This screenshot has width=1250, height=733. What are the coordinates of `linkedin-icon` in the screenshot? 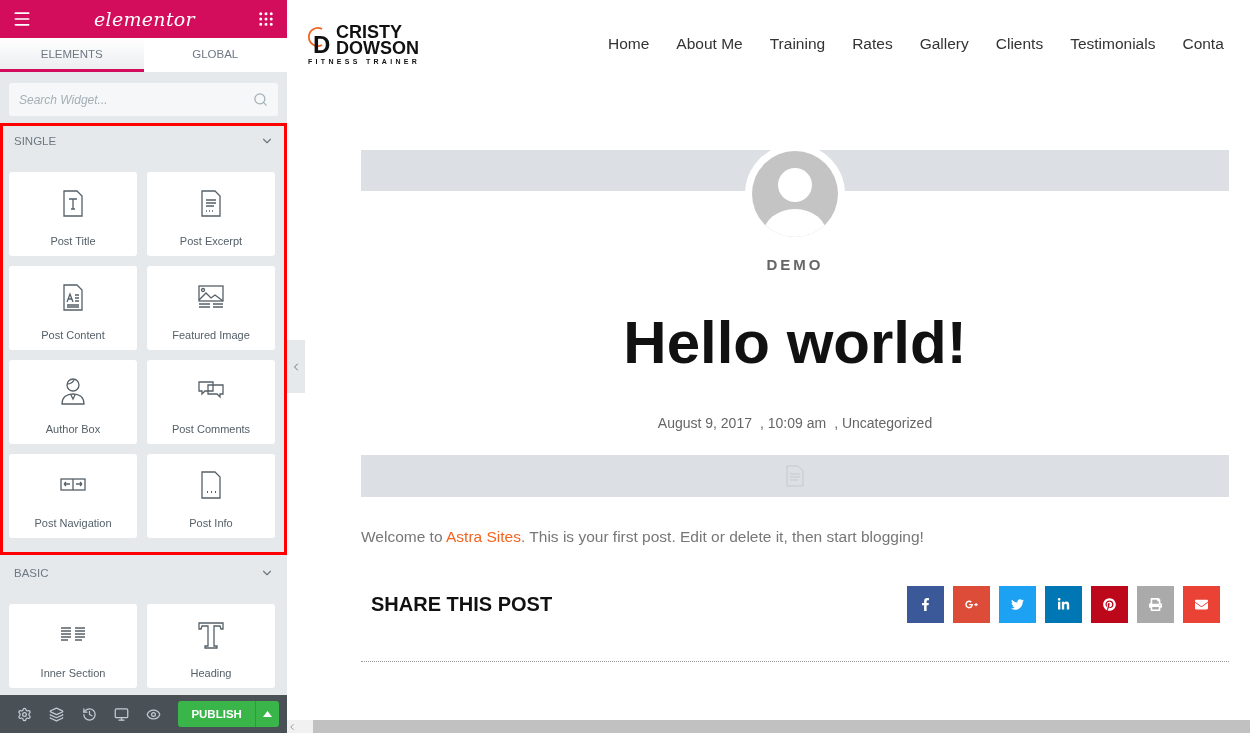 It's located at (1063, 604).